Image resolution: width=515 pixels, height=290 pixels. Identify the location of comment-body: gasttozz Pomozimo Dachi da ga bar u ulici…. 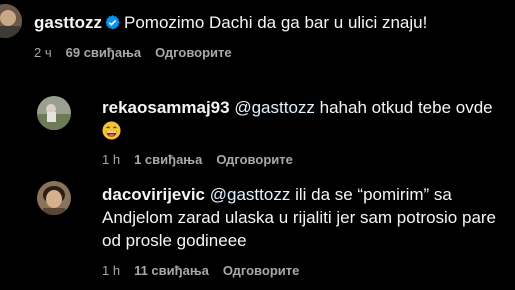
(230, 23).